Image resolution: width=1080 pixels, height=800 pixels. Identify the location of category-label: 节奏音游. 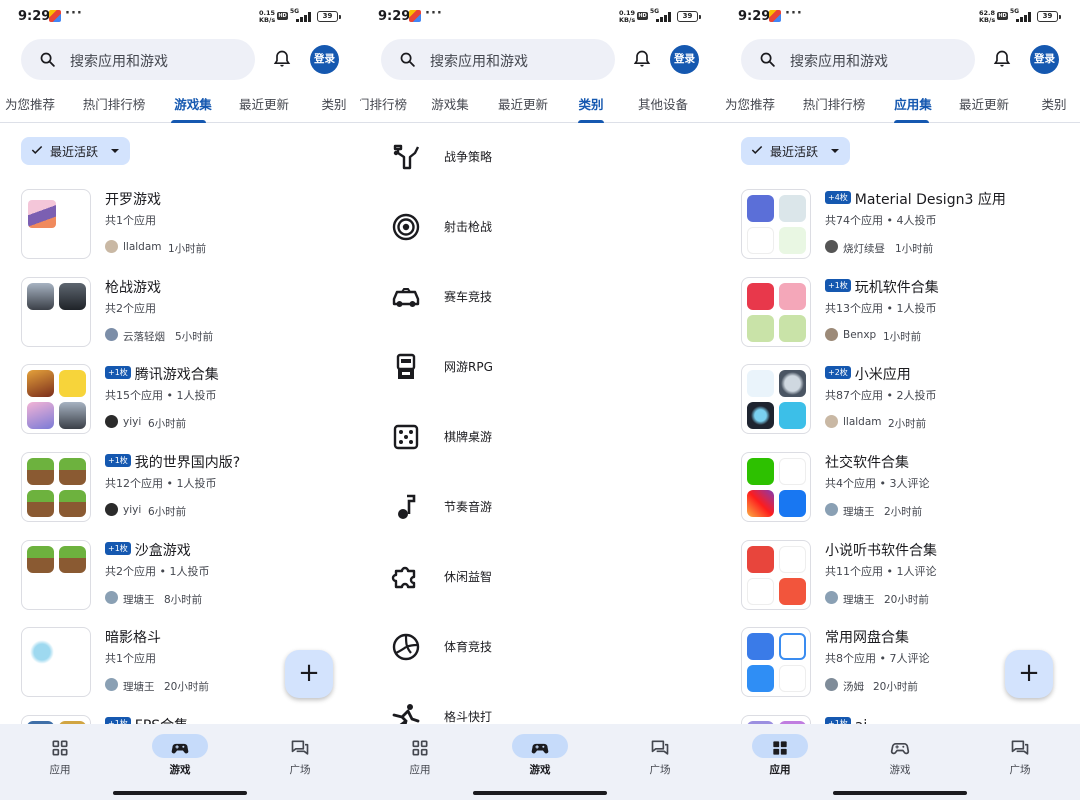
(468, 507).